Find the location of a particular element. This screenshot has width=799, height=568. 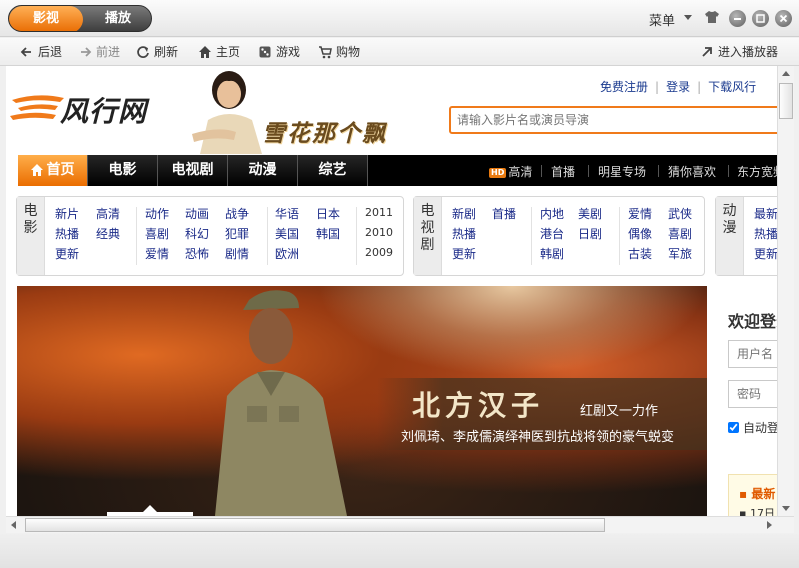

chevron-down-icon is located at coordinates (688, 17).